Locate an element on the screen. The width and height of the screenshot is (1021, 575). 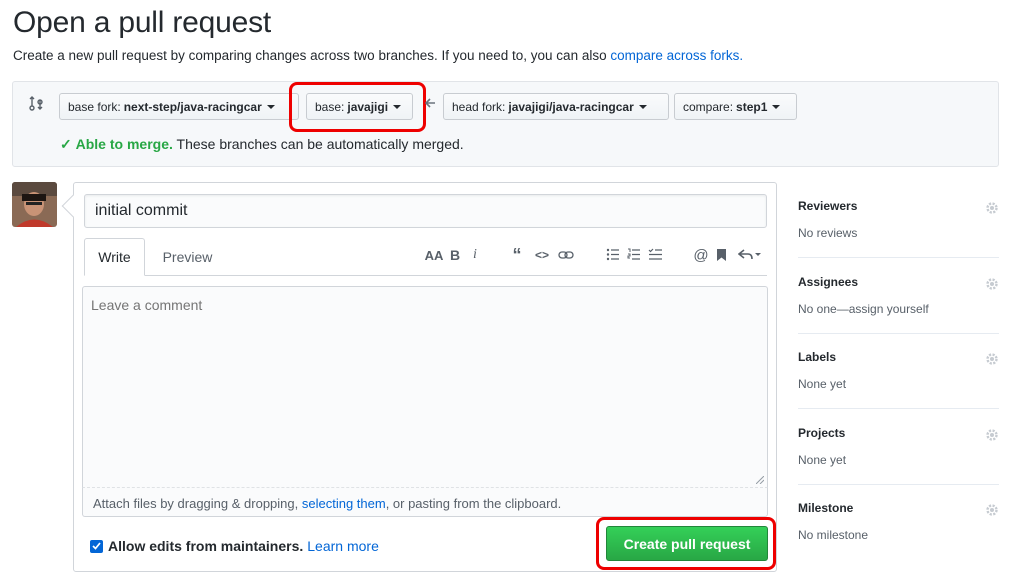
compare-branch-select: compare: step1 is located at coordinates (735, 106).